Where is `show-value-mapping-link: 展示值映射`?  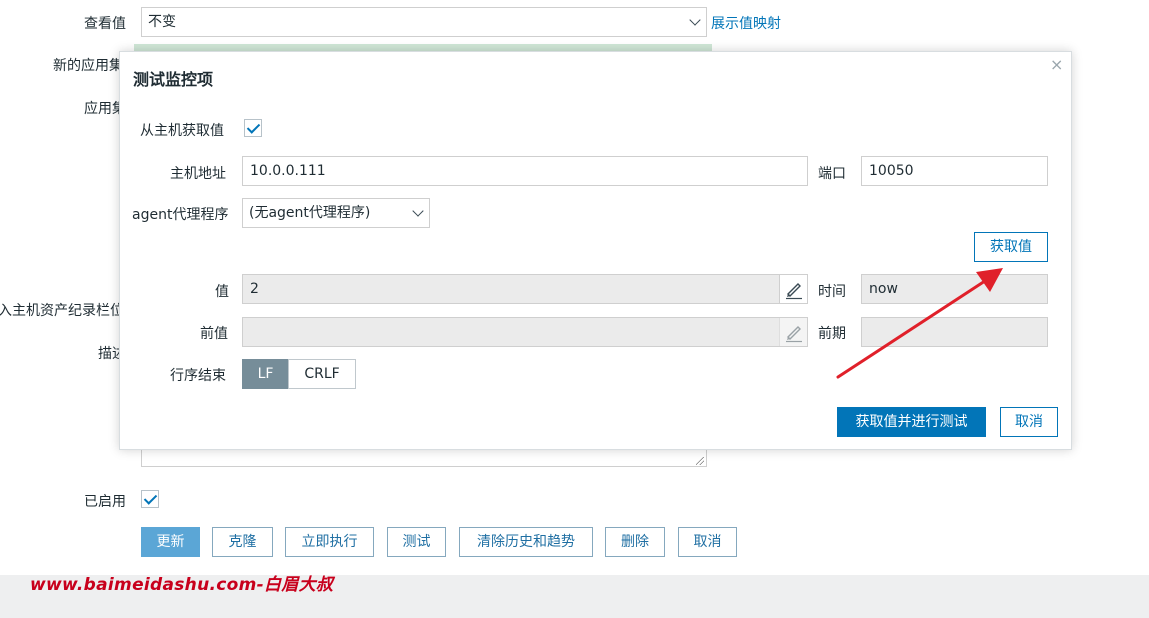 show-value-mapping-link: 展示值映射 is located at coordinates (746, 23).